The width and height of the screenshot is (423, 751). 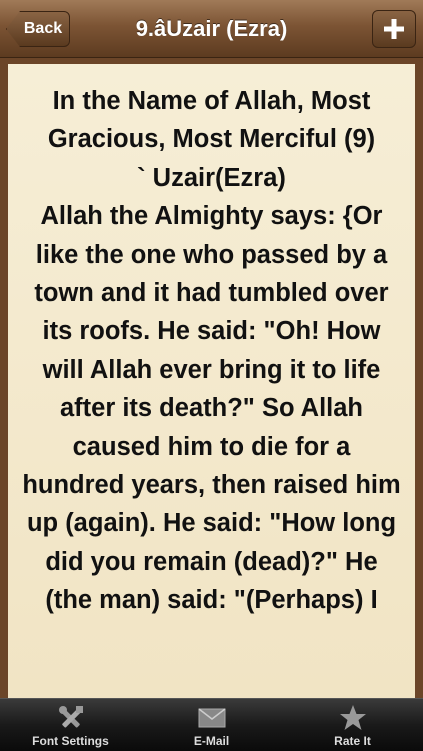 What do you see at coordinates (212, 718) in the screenshot?
I see `envelope-icon` at bounding box center [212, 718].